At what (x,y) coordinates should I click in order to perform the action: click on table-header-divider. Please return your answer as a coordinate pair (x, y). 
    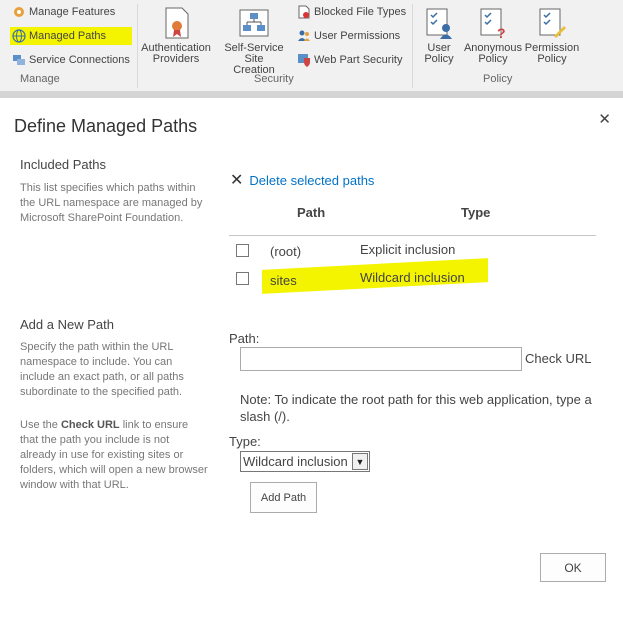
    Looking at the image, I should click on (412, 235).